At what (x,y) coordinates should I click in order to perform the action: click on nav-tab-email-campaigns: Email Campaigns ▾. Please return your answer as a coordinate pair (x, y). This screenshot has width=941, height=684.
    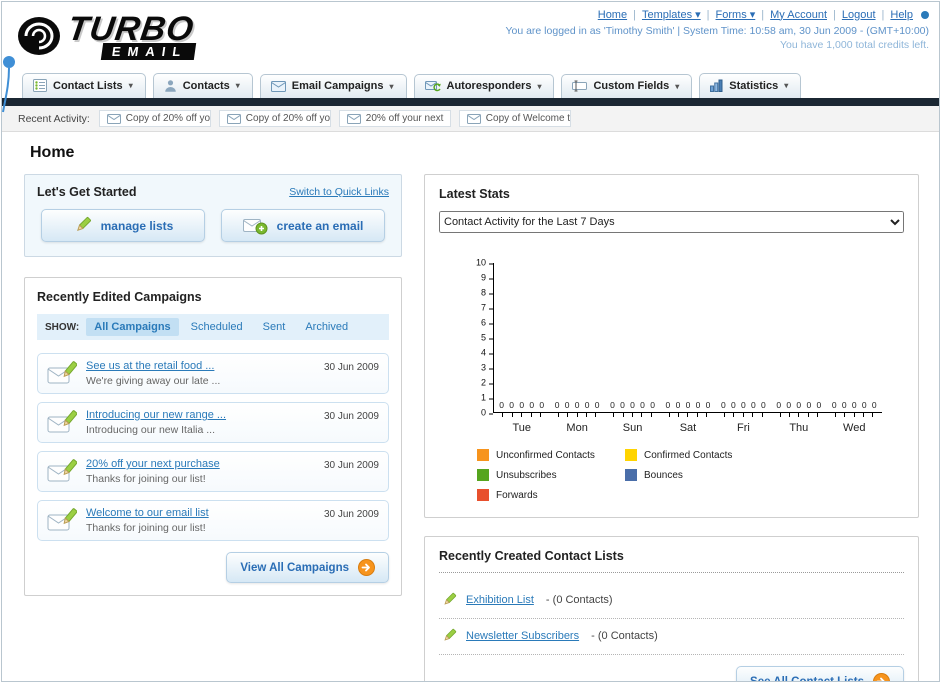
    Looking at the image, I should click on (333, 86).